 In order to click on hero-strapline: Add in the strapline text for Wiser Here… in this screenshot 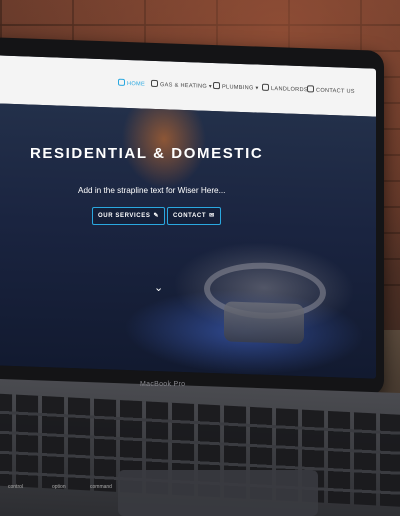, I will do `click(152, 190)`.